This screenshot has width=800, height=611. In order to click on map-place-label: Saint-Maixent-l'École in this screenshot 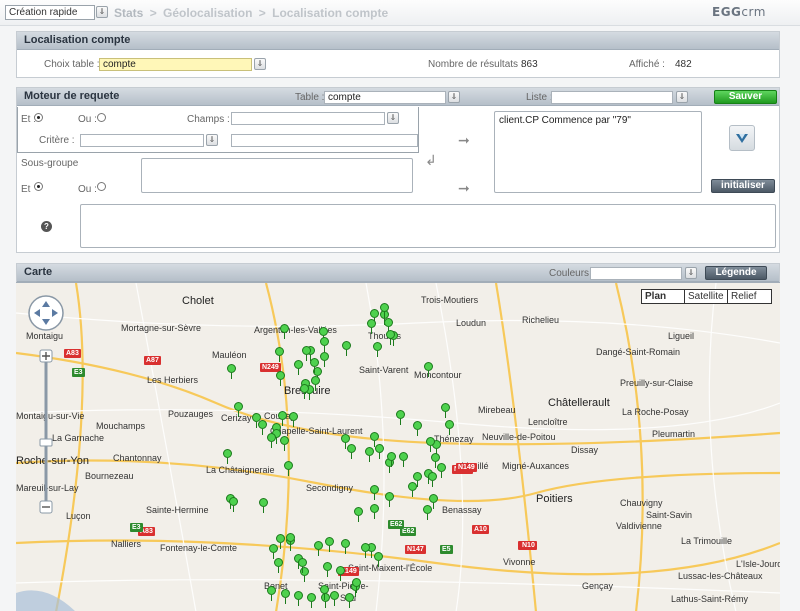, I will do `click(390, 568)`.